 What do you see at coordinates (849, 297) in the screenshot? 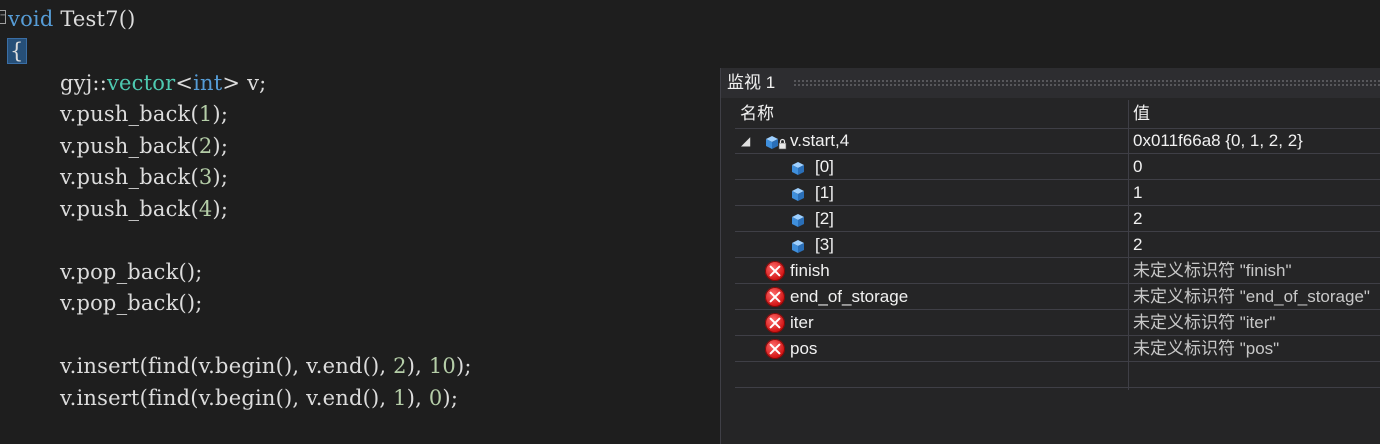
I see `watch-name: end_of_storage` at bounding box center [849, 297].